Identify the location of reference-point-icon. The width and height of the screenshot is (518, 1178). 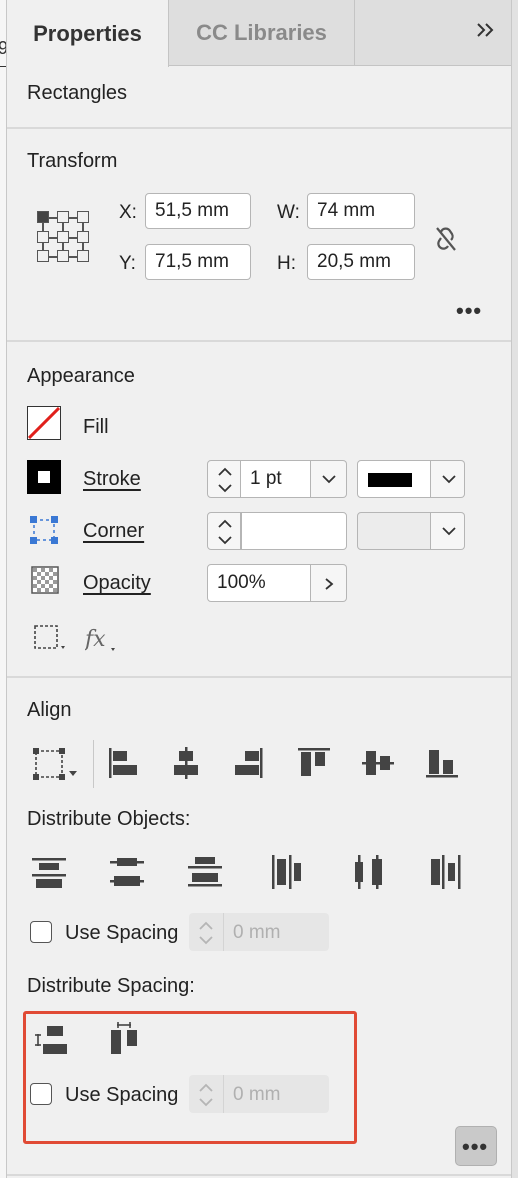
(65, 237).